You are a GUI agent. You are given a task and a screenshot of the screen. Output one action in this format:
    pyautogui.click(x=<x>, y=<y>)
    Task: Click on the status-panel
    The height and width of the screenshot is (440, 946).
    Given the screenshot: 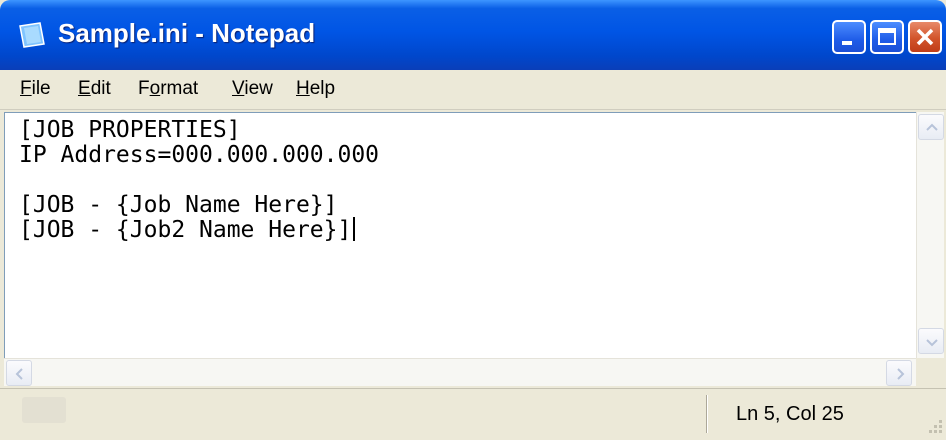 What is the action you would take?
    pyautogui.click(x=44, y=410)
    